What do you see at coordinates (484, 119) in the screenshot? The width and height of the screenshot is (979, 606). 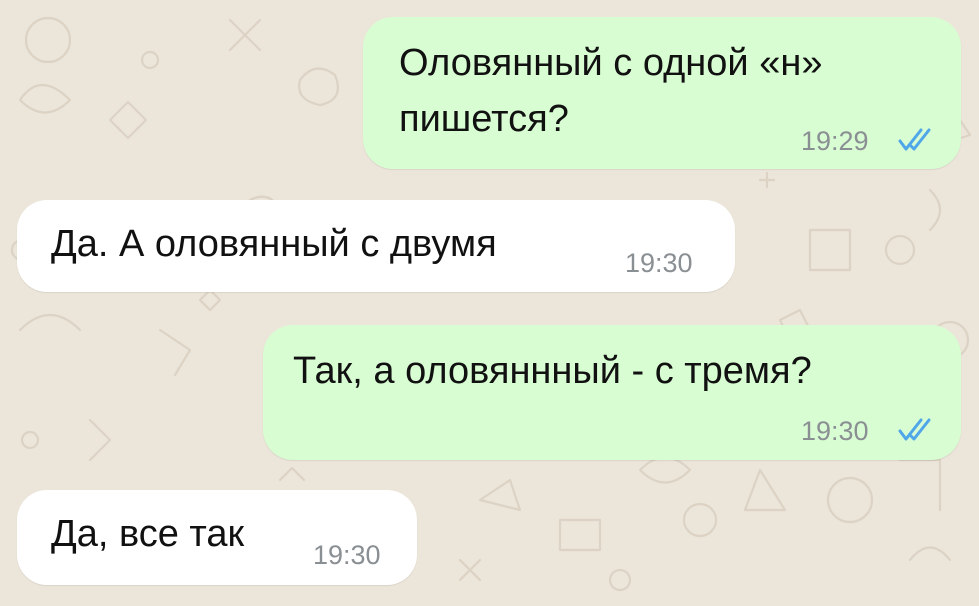 I see `message-text-line: пишется?` at bounding box center [484, 119].